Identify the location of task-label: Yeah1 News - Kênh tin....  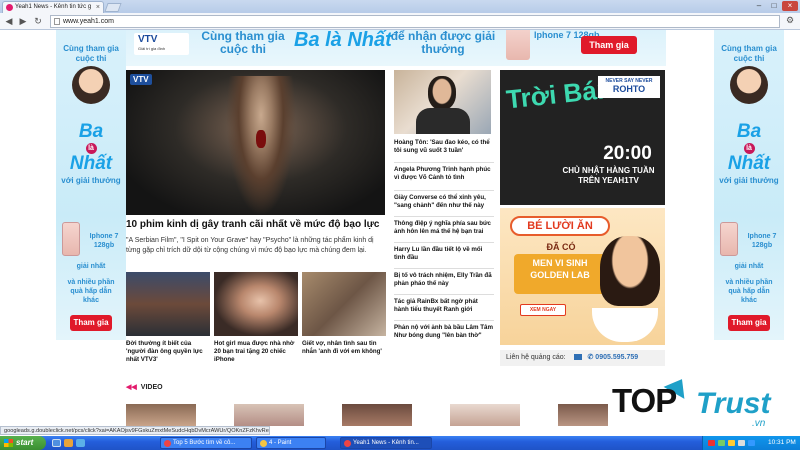
(386, 443).